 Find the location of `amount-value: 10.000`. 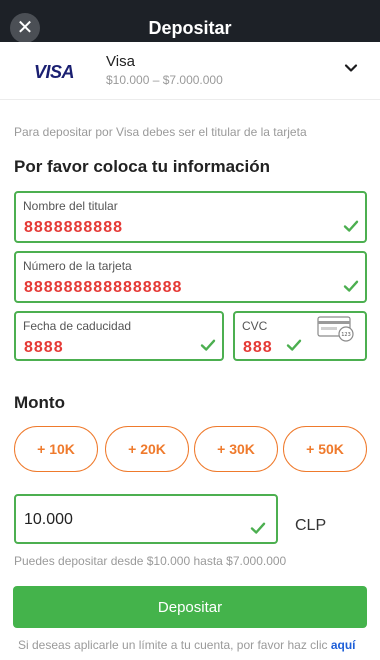

amount-value: 10.000 is located at coordinates (48, 520).